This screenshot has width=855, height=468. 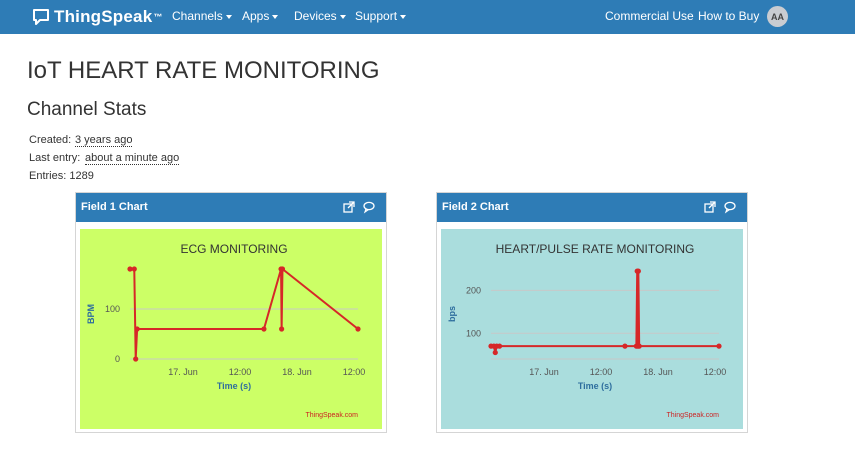 What do you see at coordinates (203, 70) in the screenshot?
I see `page-title: IoT HEART RATE MONITORING` at bounding box center [203, 70].